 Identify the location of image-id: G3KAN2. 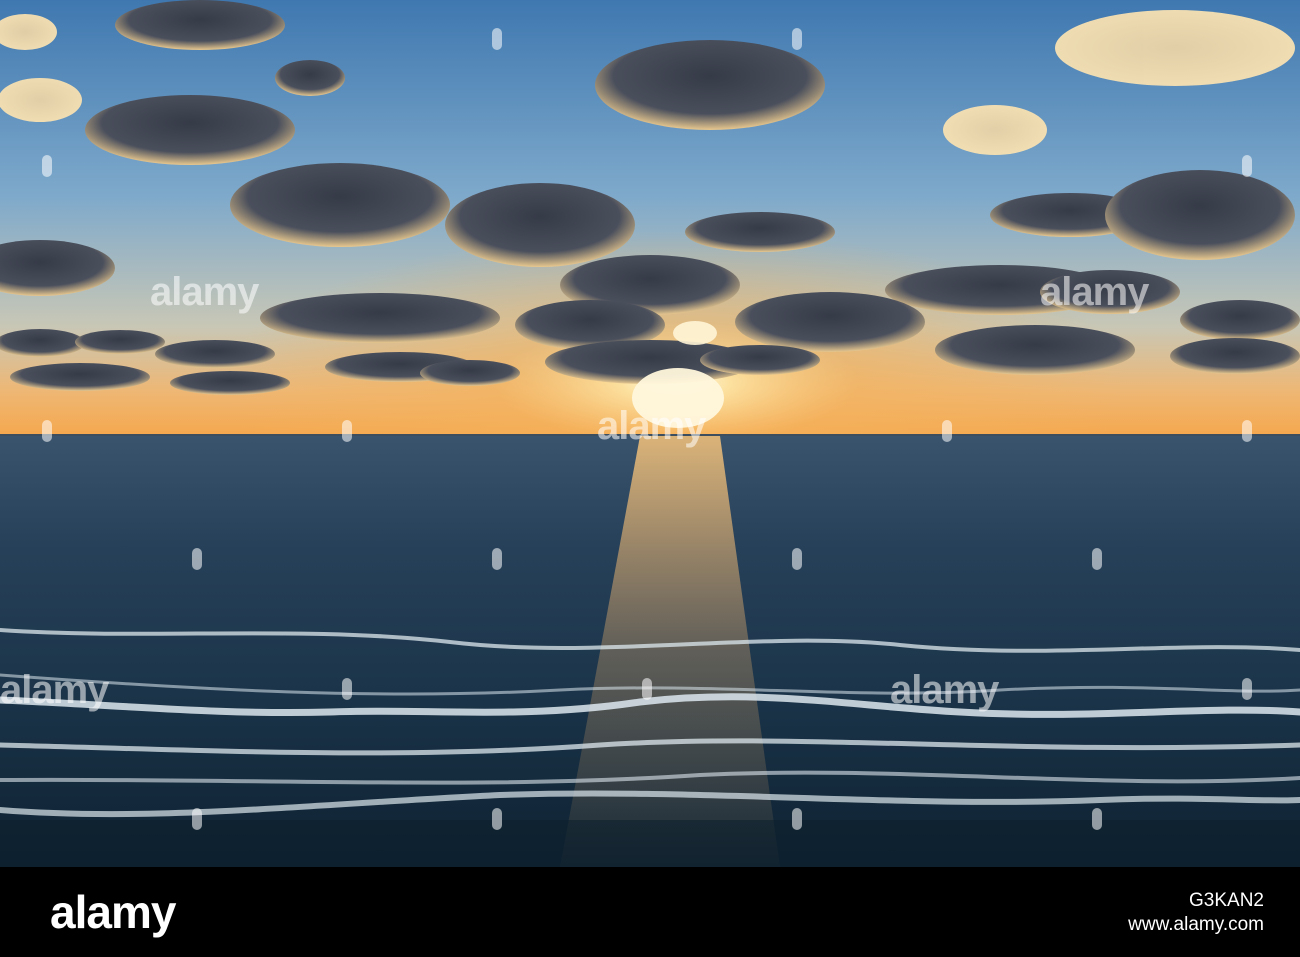
(1226, 900).